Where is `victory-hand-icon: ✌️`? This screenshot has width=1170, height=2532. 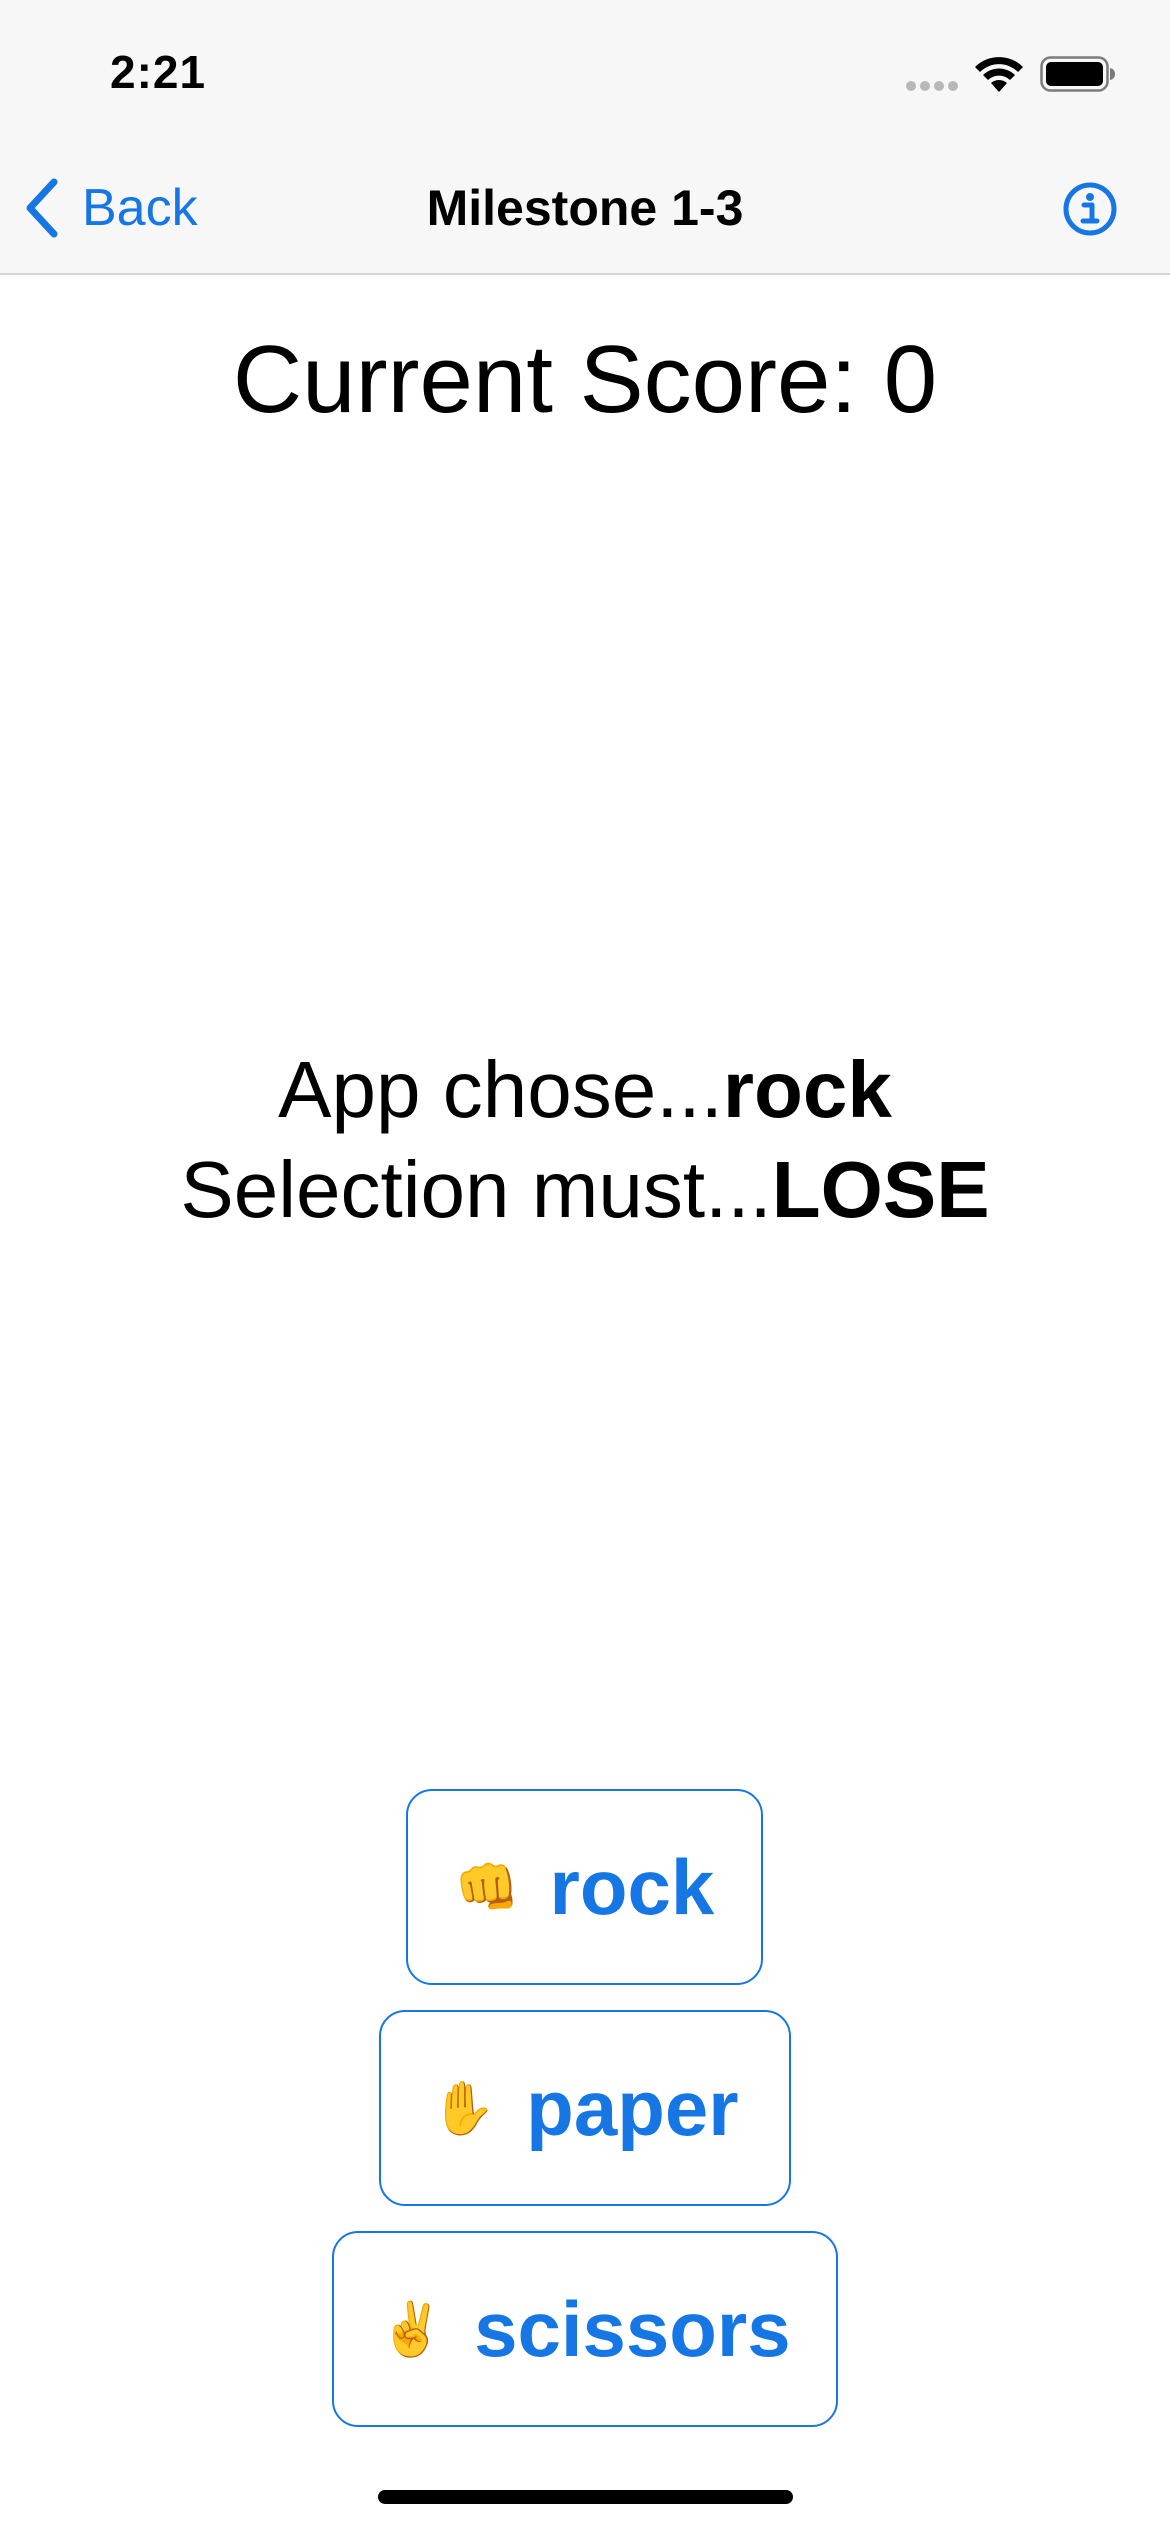
victory-hand-icon: ✌️ is located at coordinates (412, 2329).